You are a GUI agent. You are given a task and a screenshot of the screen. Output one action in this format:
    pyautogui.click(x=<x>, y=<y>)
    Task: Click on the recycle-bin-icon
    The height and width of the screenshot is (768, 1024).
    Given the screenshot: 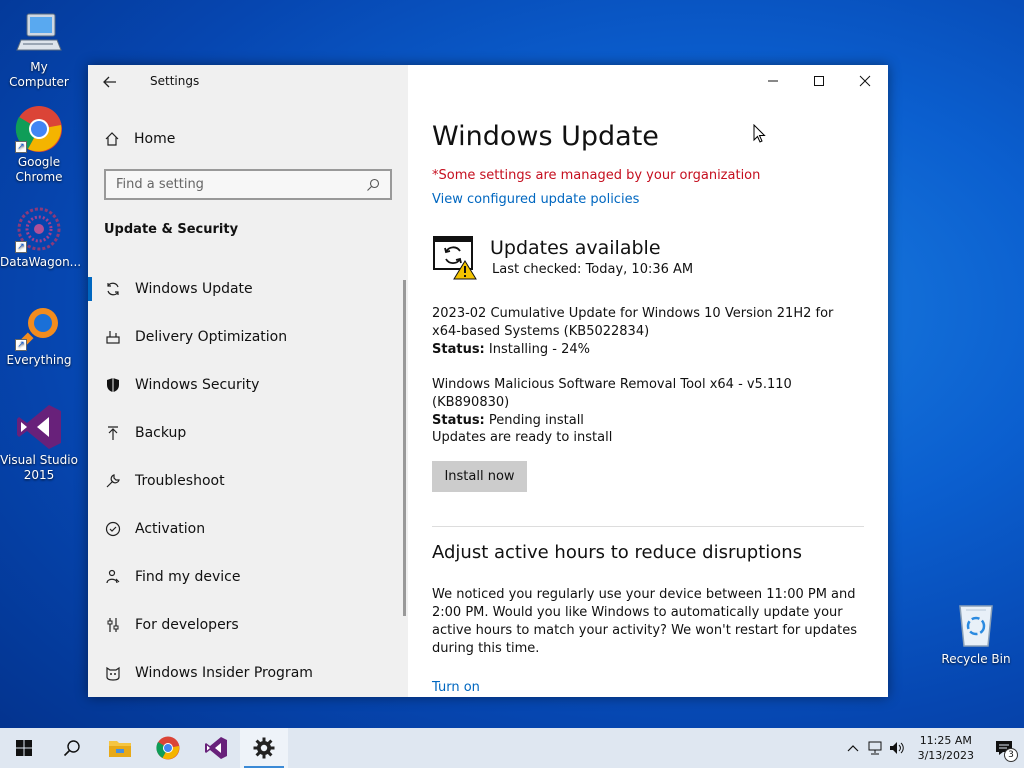 What is the action you would take?
    pyautogui.click(x=976, y=624)
    